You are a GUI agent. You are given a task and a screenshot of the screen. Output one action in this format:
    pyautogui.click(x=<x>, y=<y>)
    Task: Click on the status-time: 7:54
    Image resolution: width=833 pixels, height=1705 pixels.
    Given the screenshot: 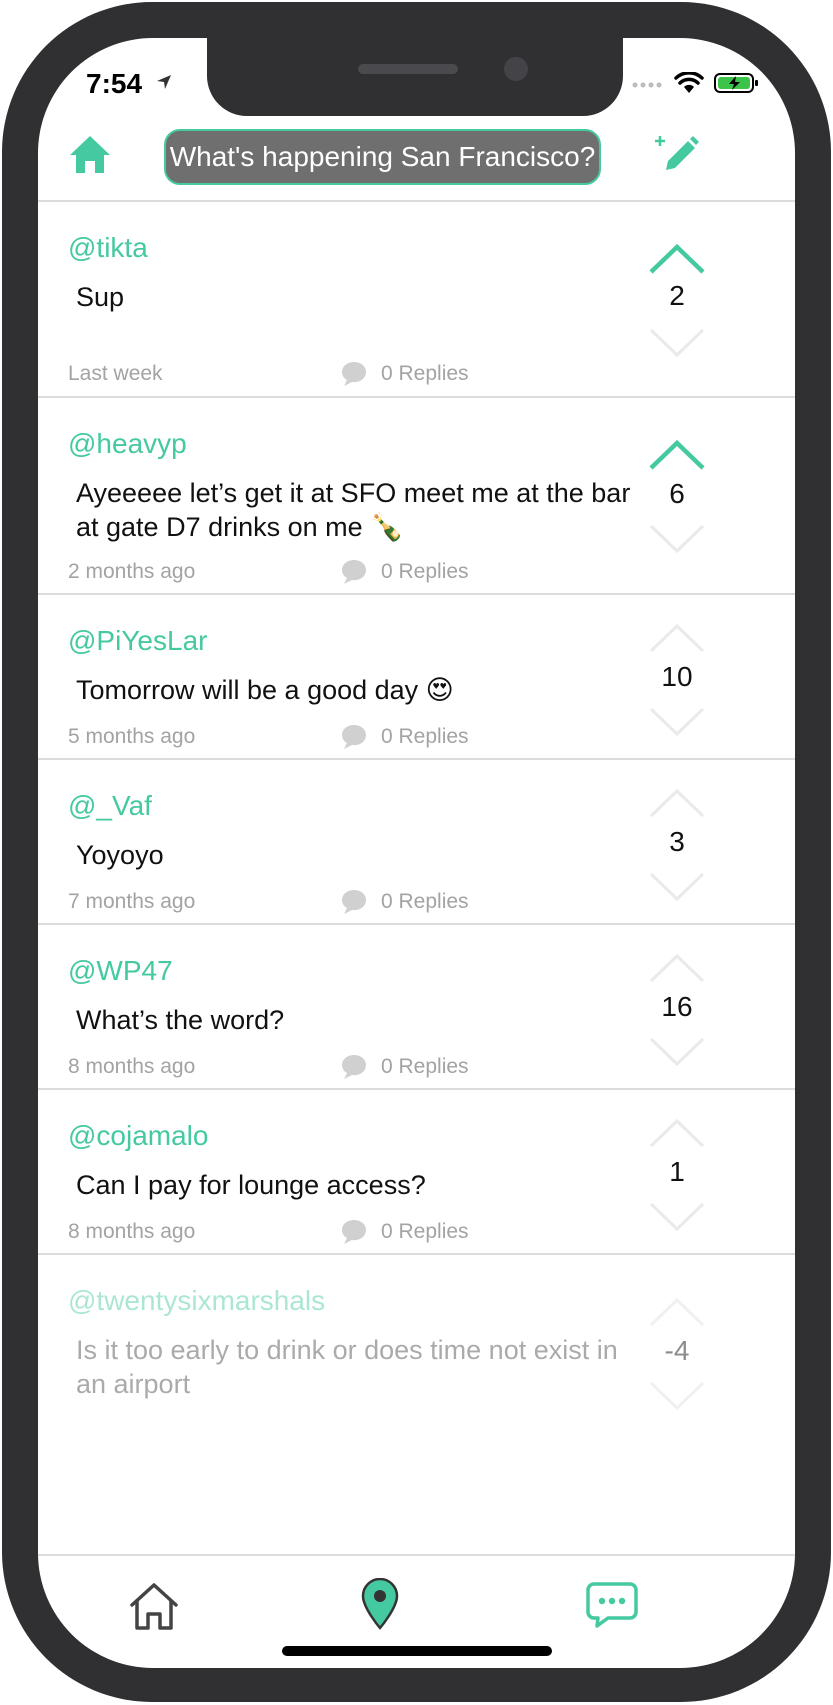 What is the action you would take?
    pyautogui.click(x=114, y=83)
    